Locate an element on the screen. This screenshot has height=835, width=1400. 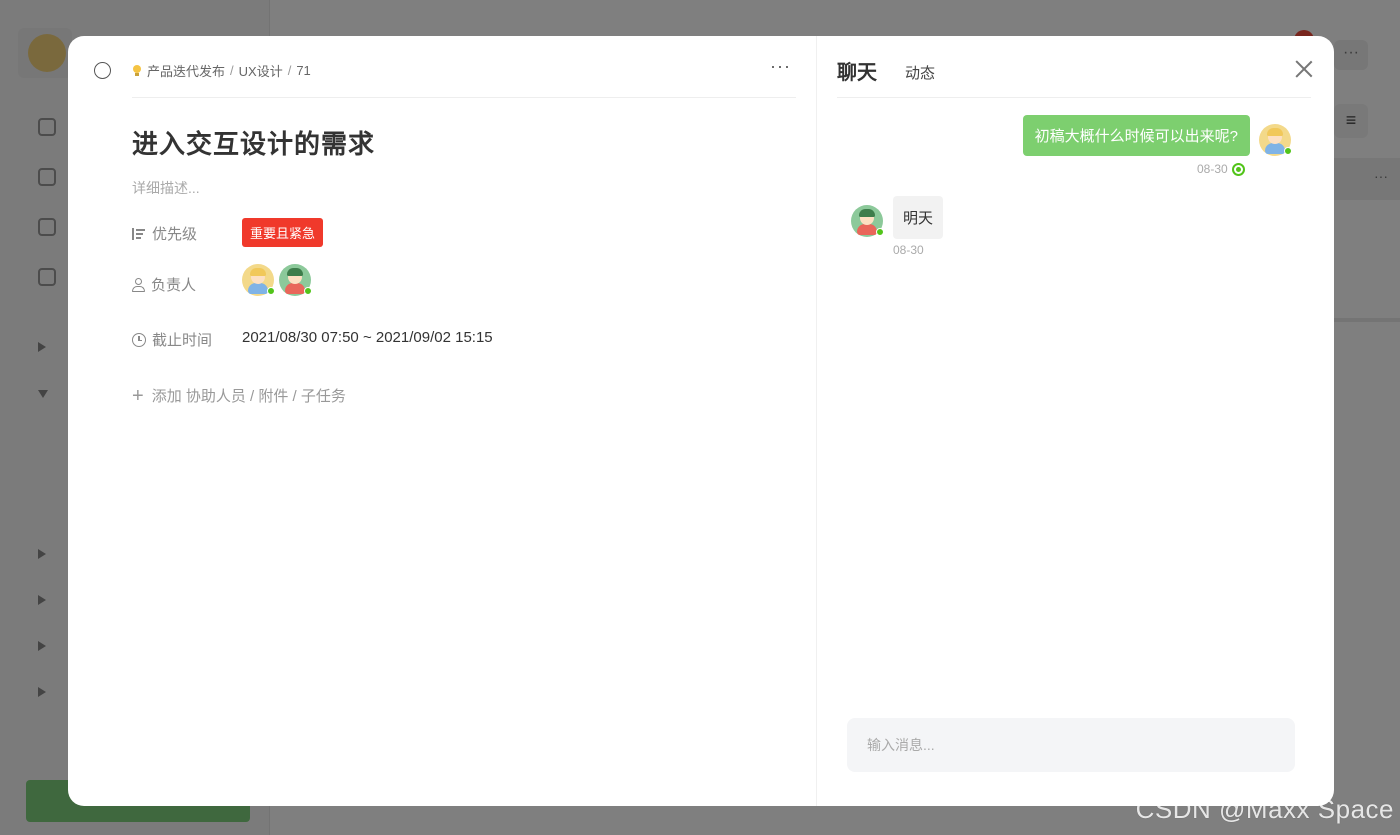
assignee-label: 负责人 is located at coordinates (164, 284).